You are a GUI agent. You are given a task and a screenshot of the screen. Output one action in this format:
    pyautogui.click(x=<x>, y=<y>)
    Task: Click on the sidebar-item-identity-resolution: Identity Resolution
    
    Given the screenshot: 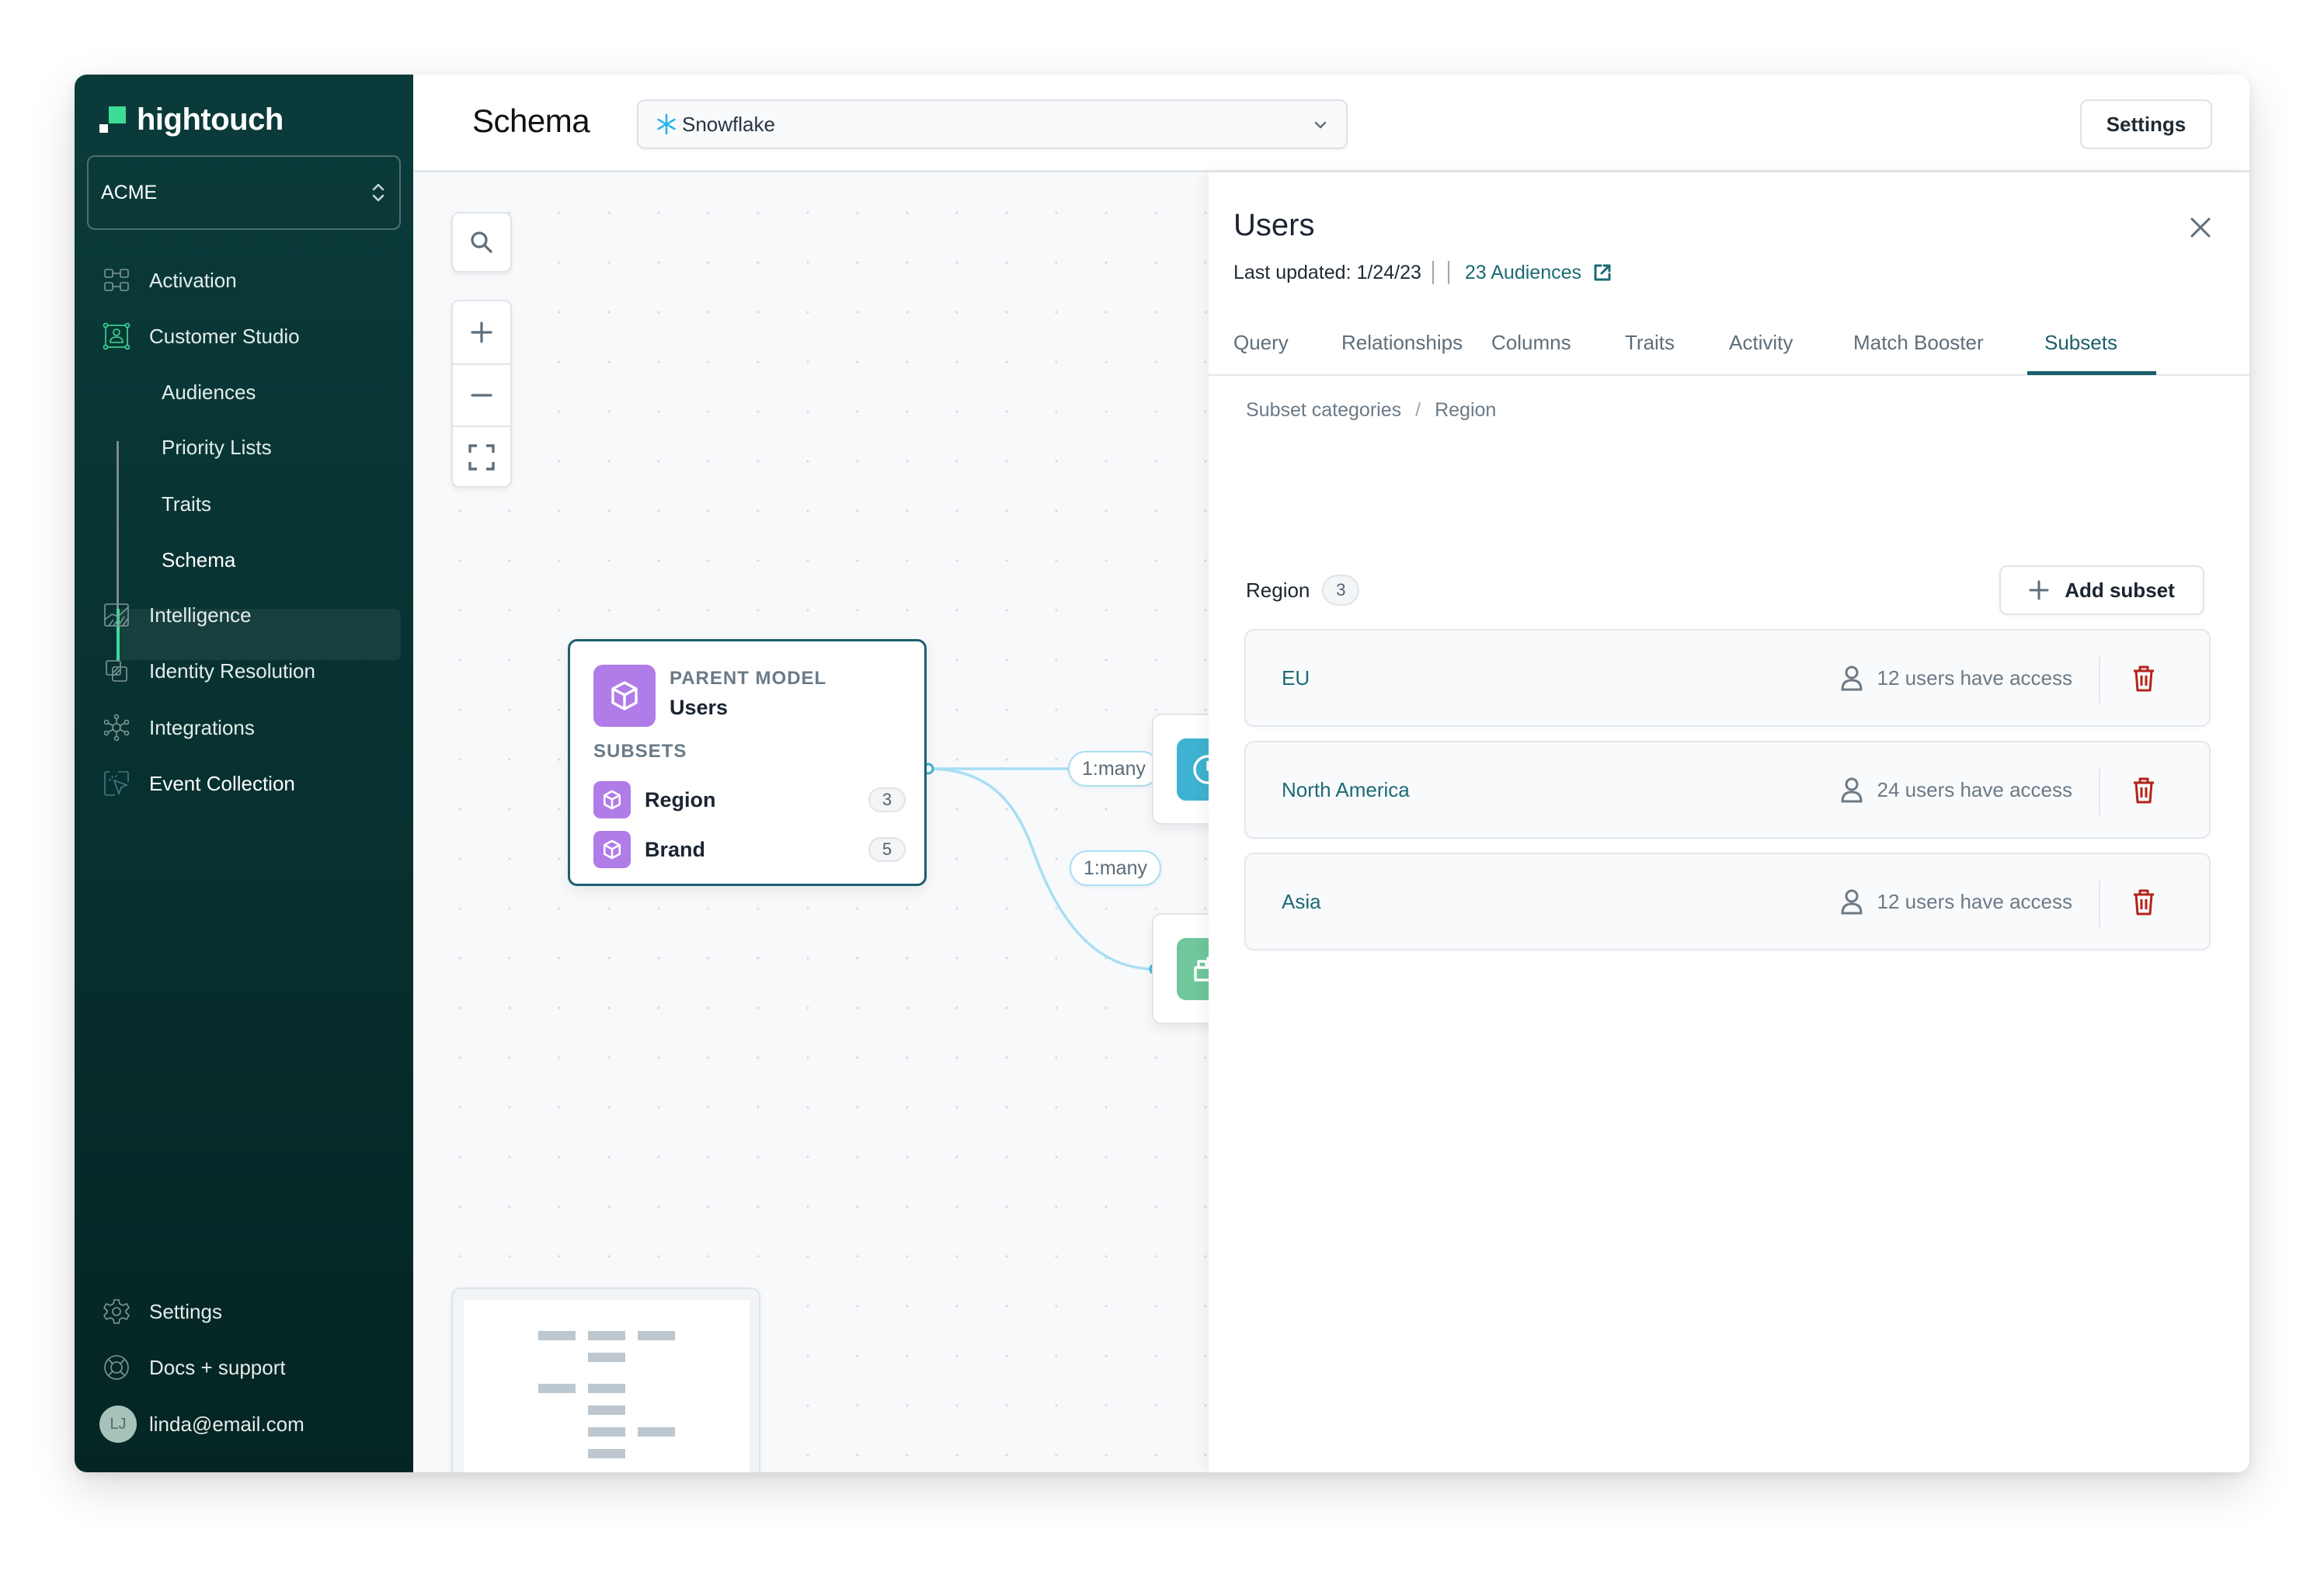 What is the action you would take?
    pyautogui.click(x=244, y=671)
    